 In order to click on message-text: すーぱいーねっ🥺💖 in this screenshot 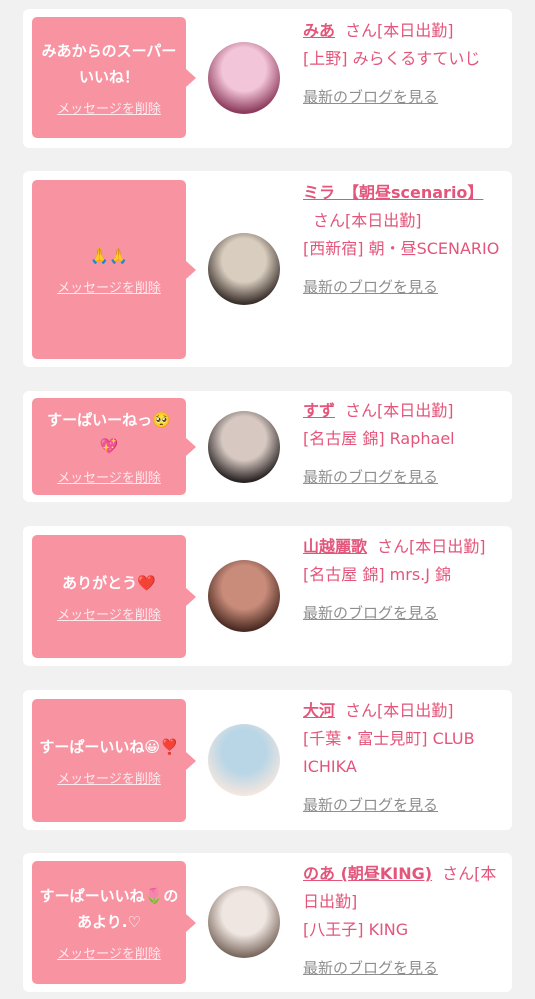, I will do `click(109, 433)`.